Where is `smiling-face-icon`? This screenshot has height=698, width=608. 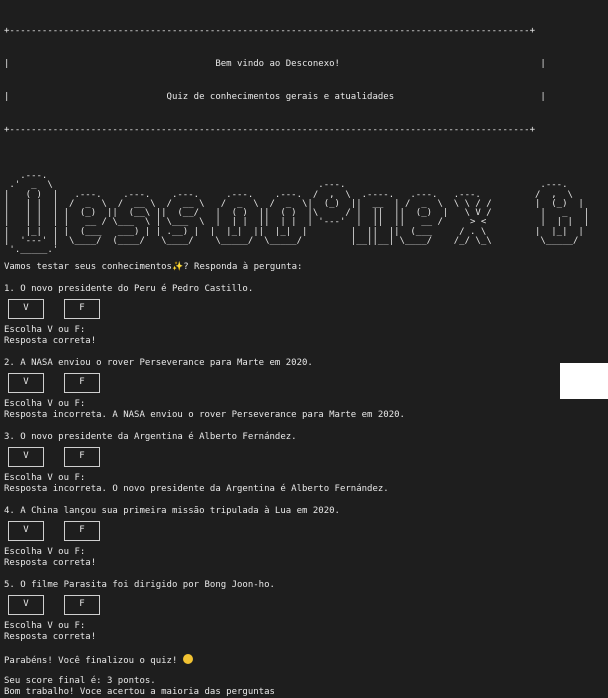 smiling-face-icon is located at coordinates (187, 658).